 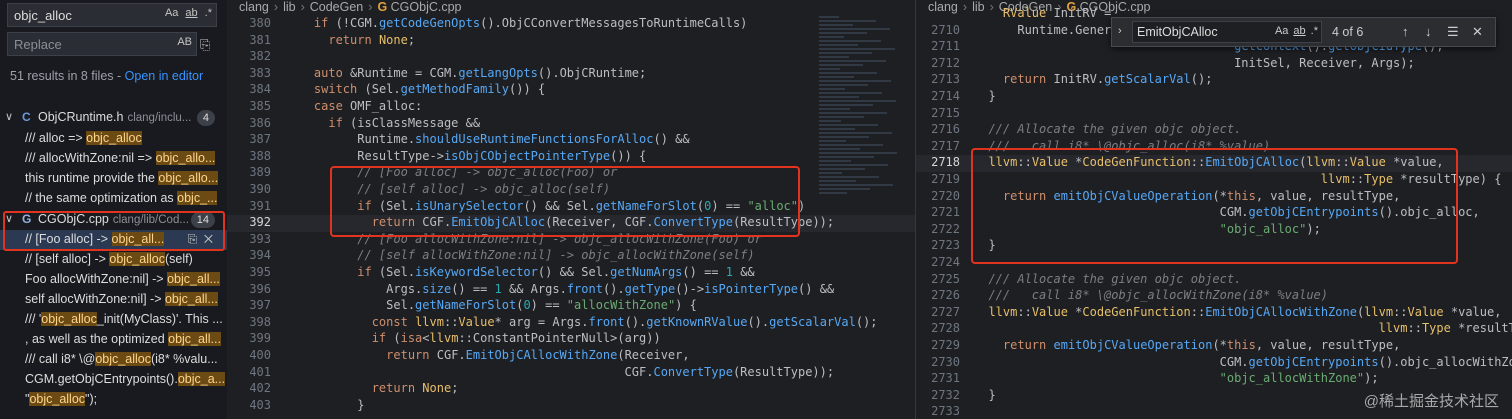 What do you see at coordinates (571, 57) in the screenshot?
I see `code-line: 382` at bounding box center [571, 57].